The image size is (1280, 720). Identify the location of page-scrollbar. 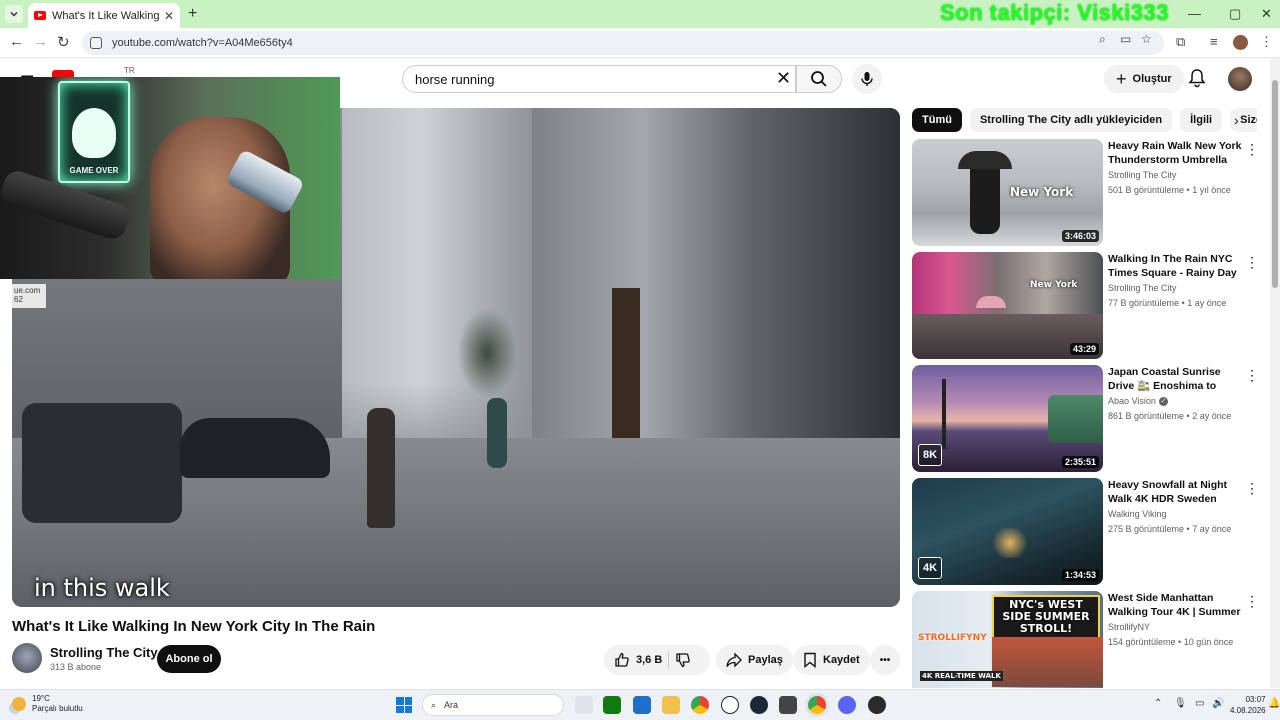
(1275, 373).